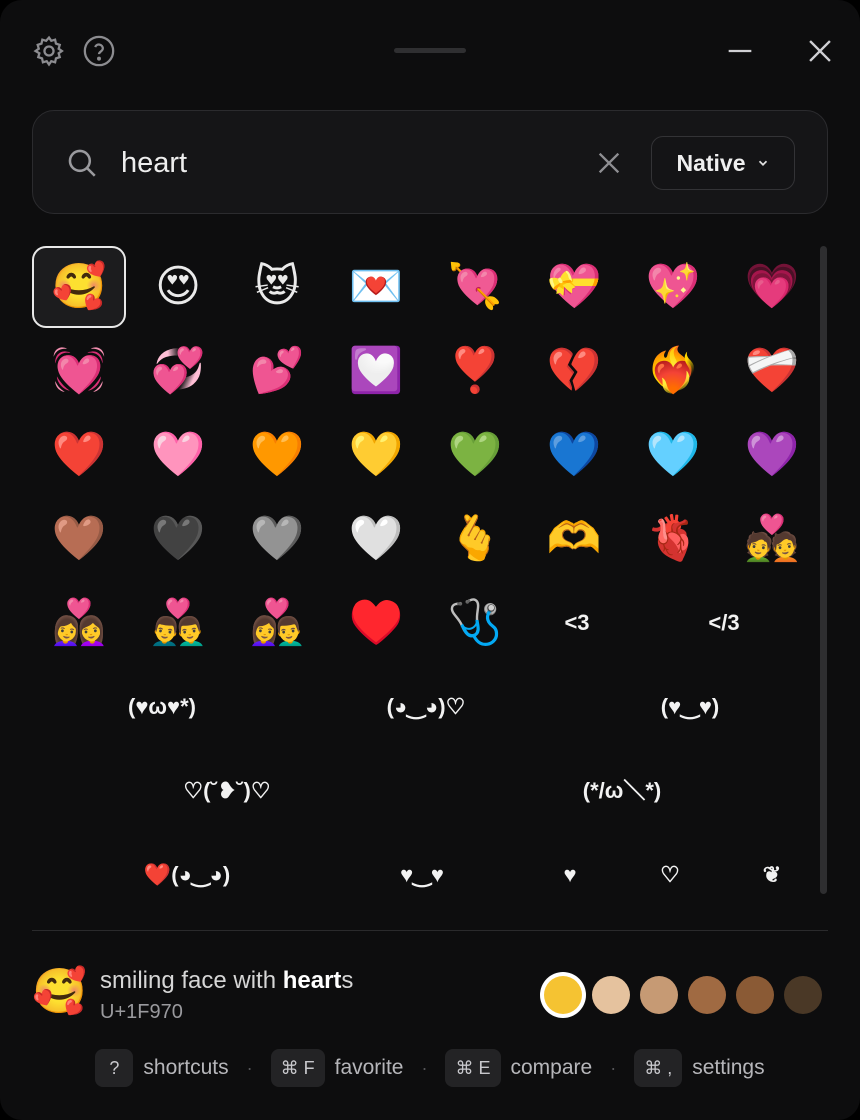 This screenshot has width=860, height=1120. What do you see at coordinates (772, 287) in the screenshot?
I see `emoji-cell: 💗` at bounding box center [772, 287].